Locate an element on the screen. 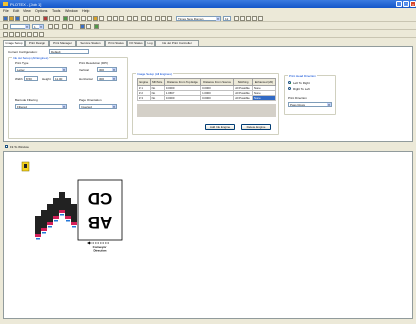 Image resolution: width=416 pixels, height=324 pixels. field-icon is located at coordinates (11, 34).